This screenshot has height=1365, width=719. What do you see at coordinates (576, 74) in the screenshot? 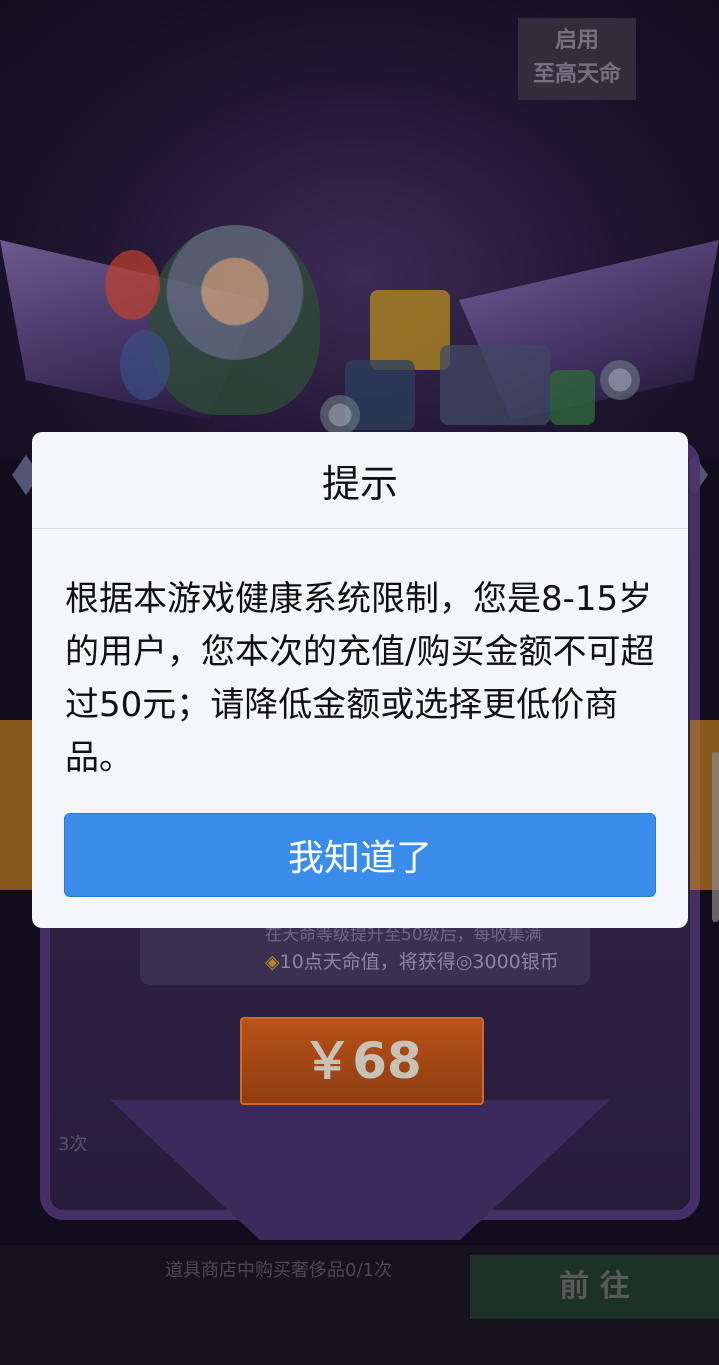
I see `fate-badge-line2: 至高天命` at bounding box center [576, 74].